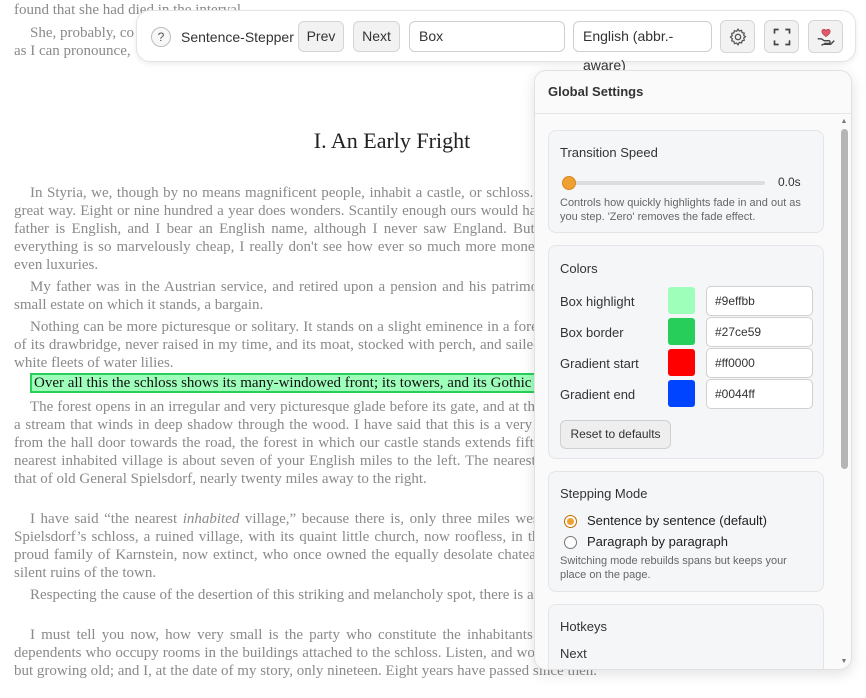  What do you see at coordinates (789, 182) in the screenshot?
I see `slider-value: 0.0s` at bounding box center [789, 182].